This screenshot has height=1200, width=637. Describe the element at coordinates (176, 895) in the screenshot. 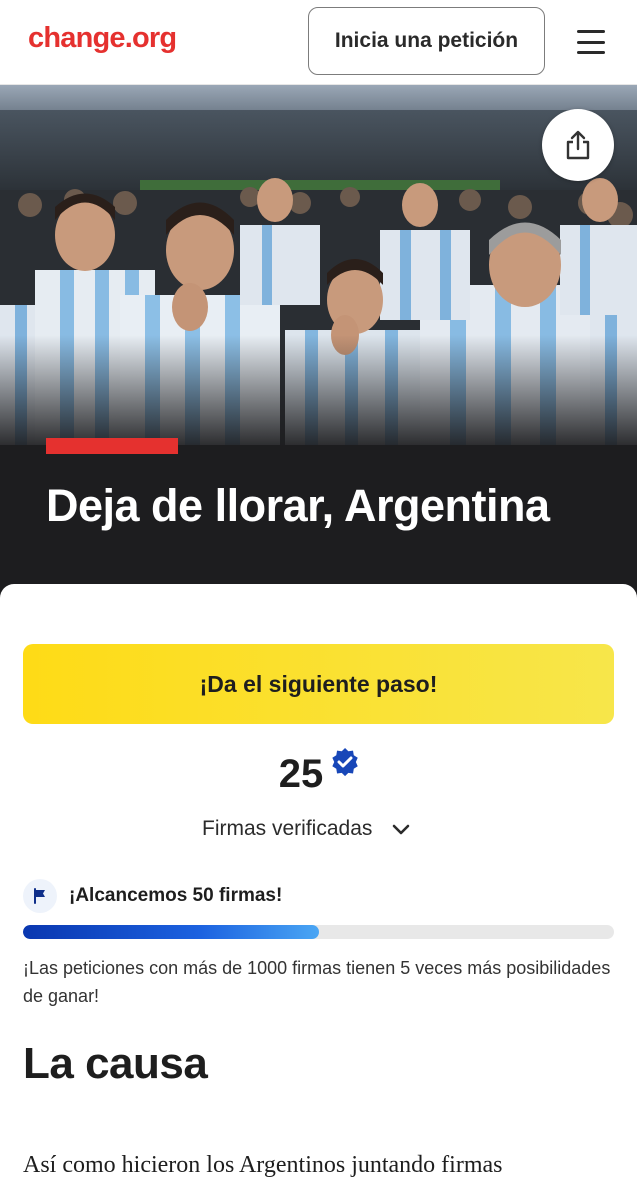

I see `signature-goal-text: ¡Alcancemos 50 firmas!` at that location.